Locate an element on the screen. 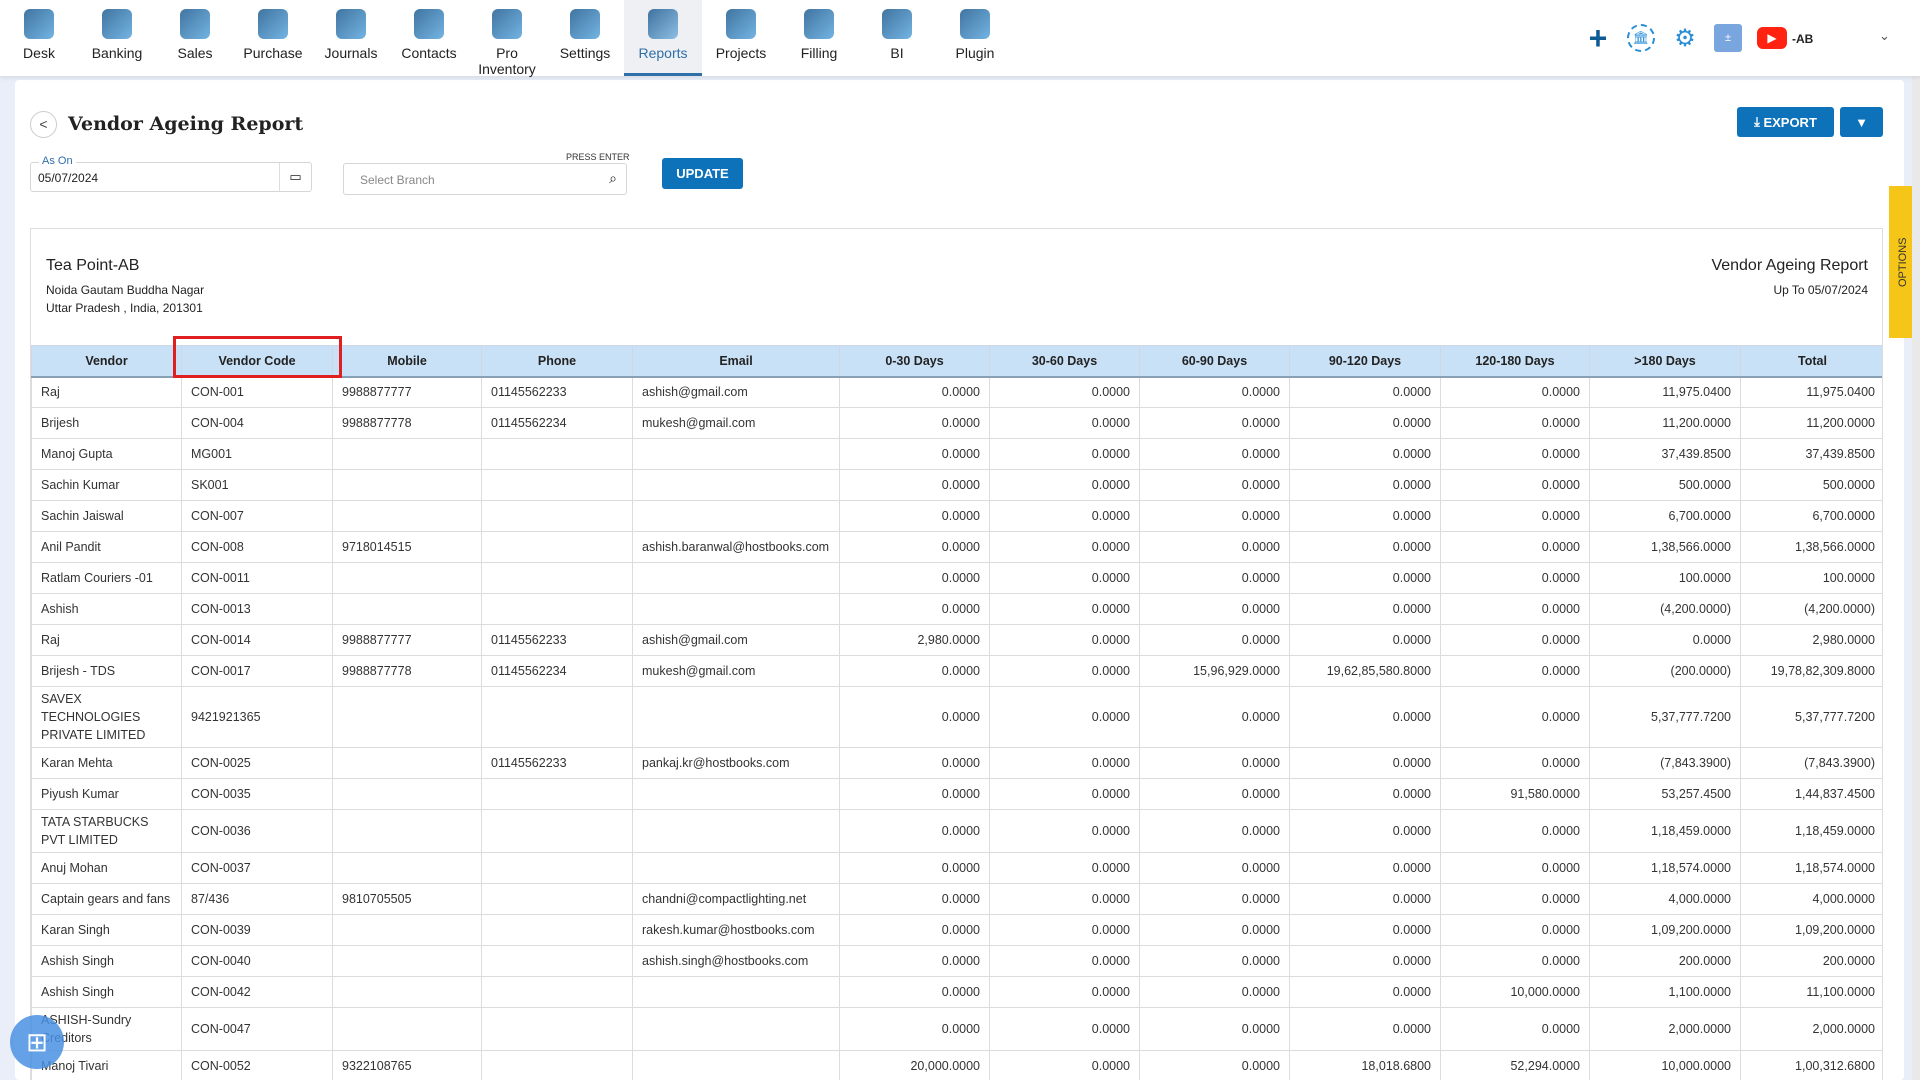 The height and width of the screenshot is (1080, 1920). nav-item-label: Projects is located at coordinates (741, 53).